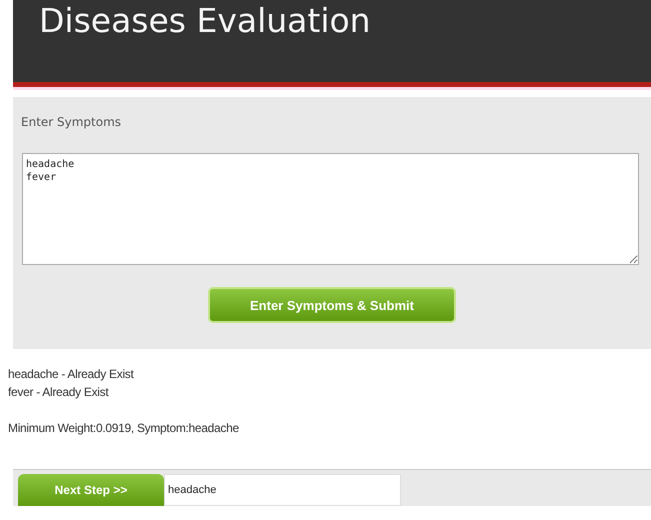 The height and width of the screenshot is (520, 651). What do you see at coordinates (58, 392) in the screenshot?
I see `status-message: fever - Already Exist` at bounding box center [58, 392].